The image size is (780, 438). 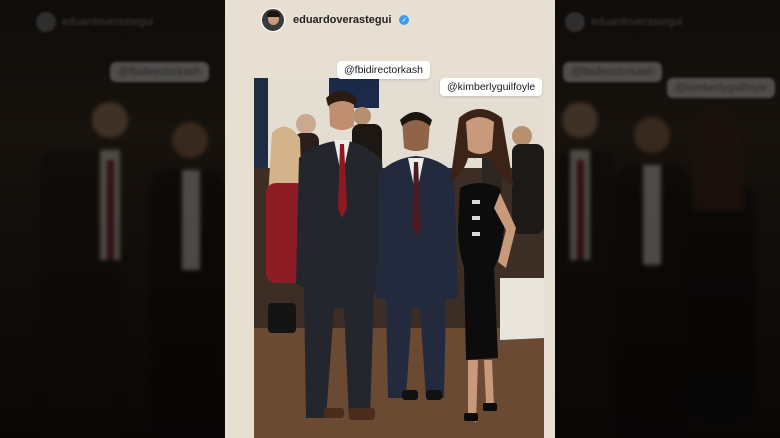 I want to click on story-username: eduardoverastegui, so click(x=342, y=20).